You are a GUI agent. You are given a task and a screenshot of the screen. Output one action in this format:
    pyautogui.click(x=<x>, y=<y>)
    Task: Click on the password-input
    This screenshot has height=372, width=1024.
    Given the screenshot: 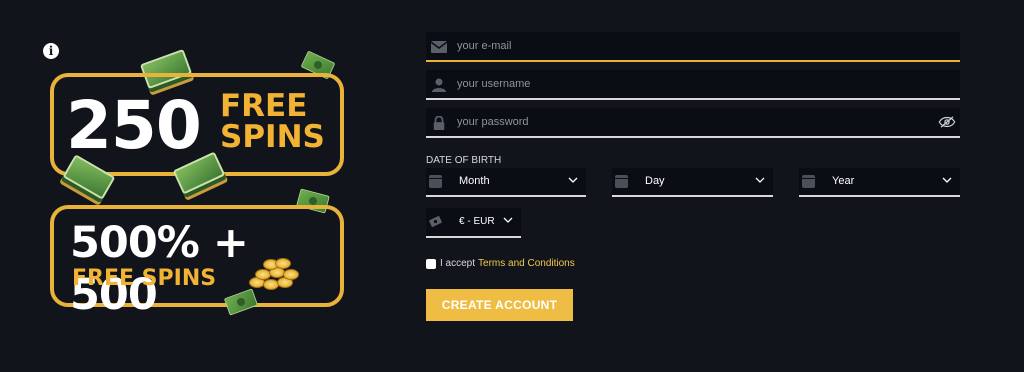 What is the action you would take?
    pyautogui.click(x=694, y=122)
    